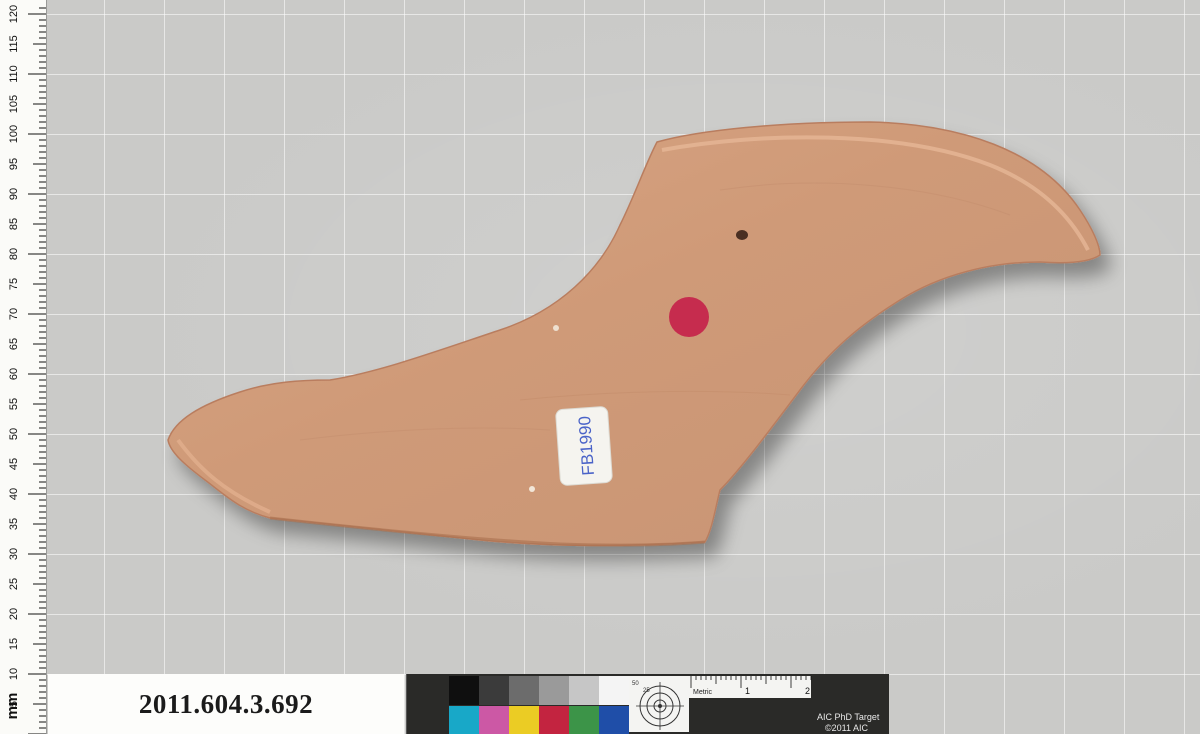 The height and width of the screenshot is (734, 1200). I want to click on ruler-label: 85, so click(14, 224).